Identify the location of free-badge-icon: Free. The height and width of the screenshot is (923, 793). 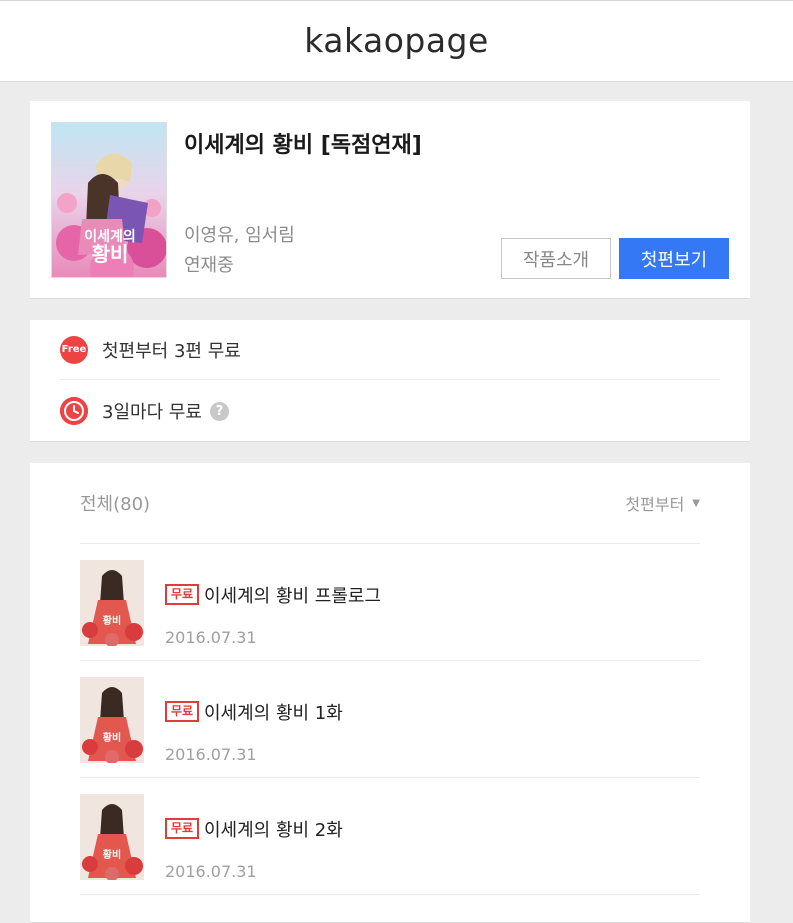
(74, 349).